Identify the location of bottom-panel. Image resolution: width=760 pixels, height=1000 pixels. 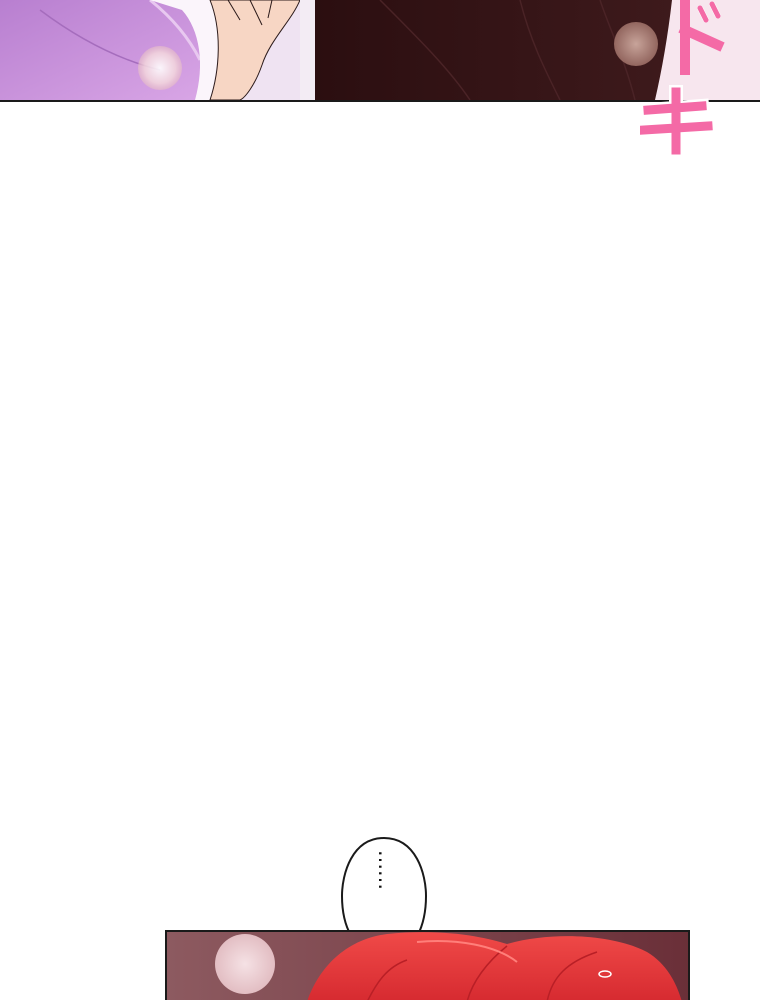
(427, 965).